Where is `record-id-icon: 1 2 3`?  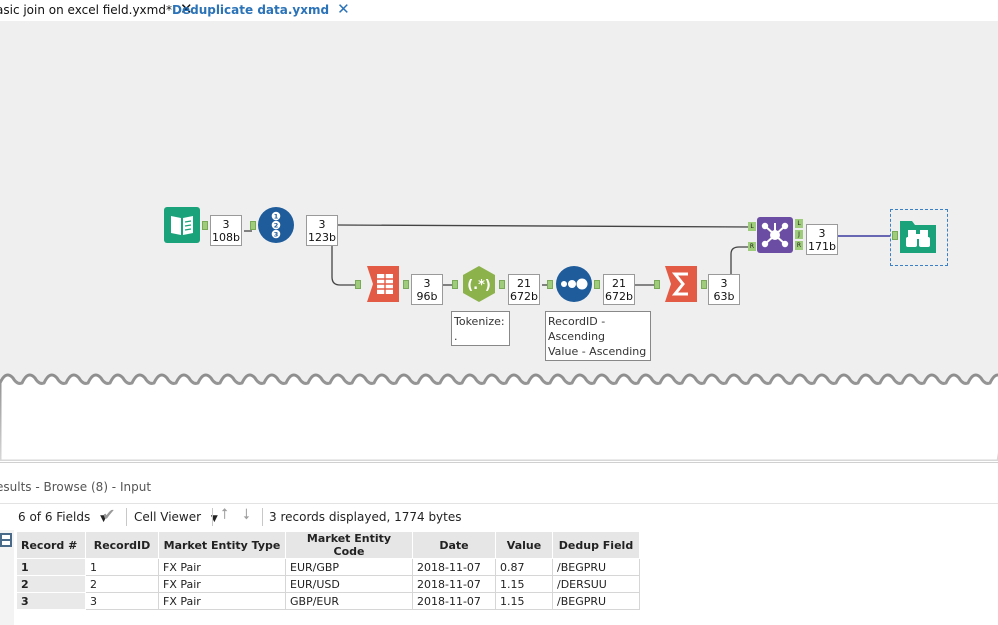 record-id-icon: 1 2 3 is located at coordinates (276, 225).